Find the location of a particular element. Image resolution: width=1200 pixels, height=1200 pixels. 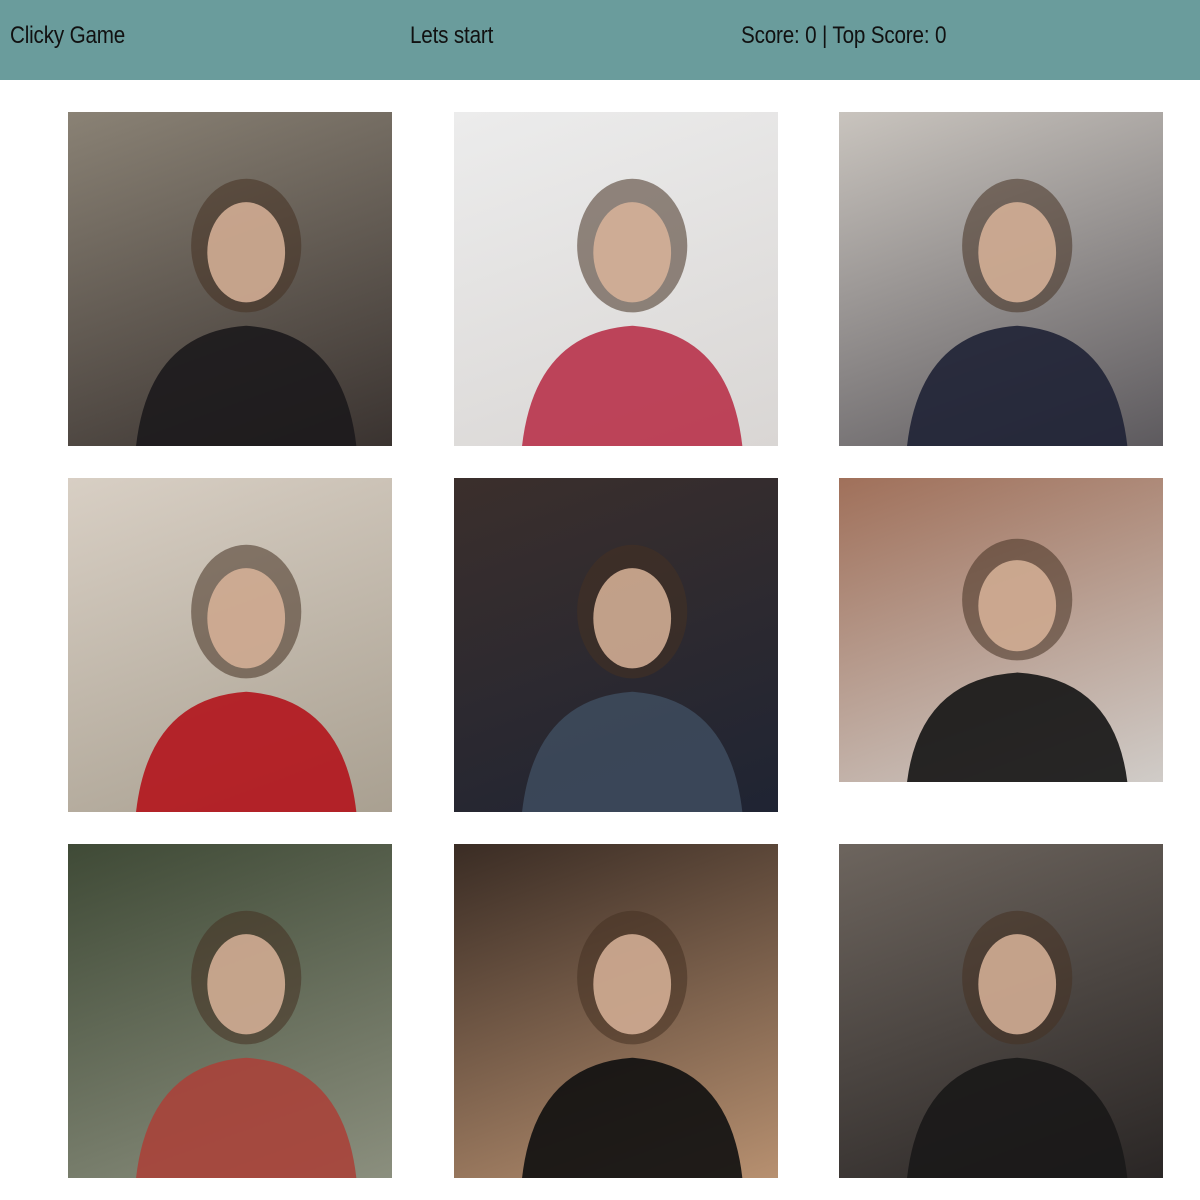

brand-title: Clicky Game is located at coordinates (67, 36).